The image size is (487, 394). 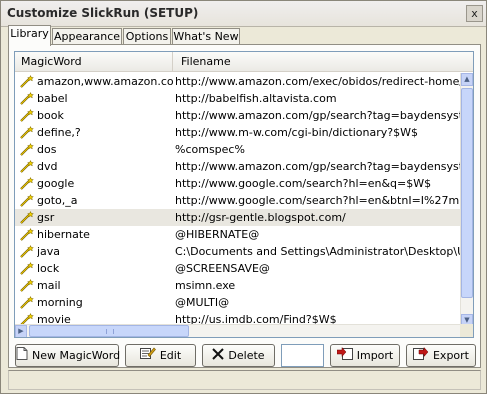 I want to click on new-magicword-label: New MagicWord, so click(x=76, y=355).